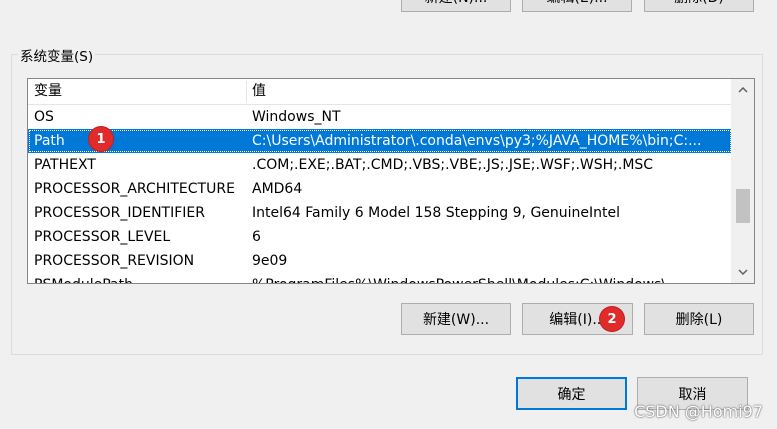  I want to click on variable-value: AMD64, so click(277, 189).